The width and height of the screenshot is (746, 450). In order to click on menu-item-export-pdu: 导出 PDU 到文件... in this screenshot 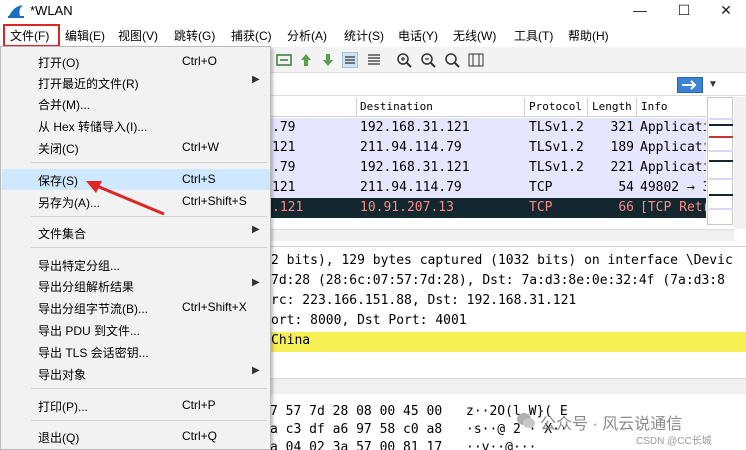, I will do `click(136, 329)`.